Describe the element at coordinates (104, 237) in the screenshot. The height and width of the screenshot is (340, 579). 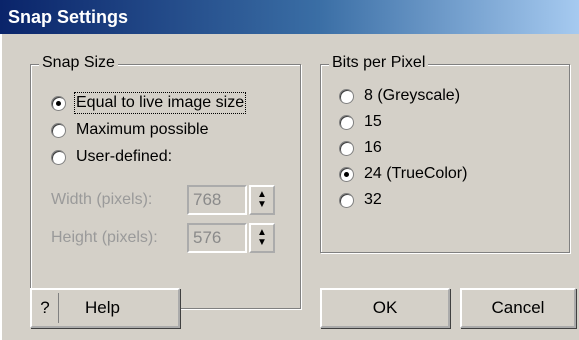
I see `height-label: Height (pixels):` at that location.